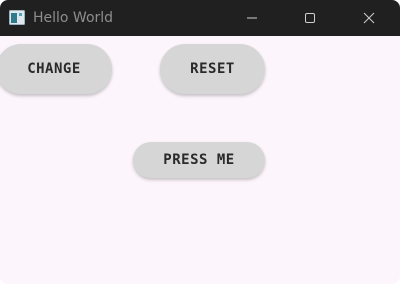  Describe the element at coordinates (17, 17) in the screenshot. I see `app-window-icon` at that location.